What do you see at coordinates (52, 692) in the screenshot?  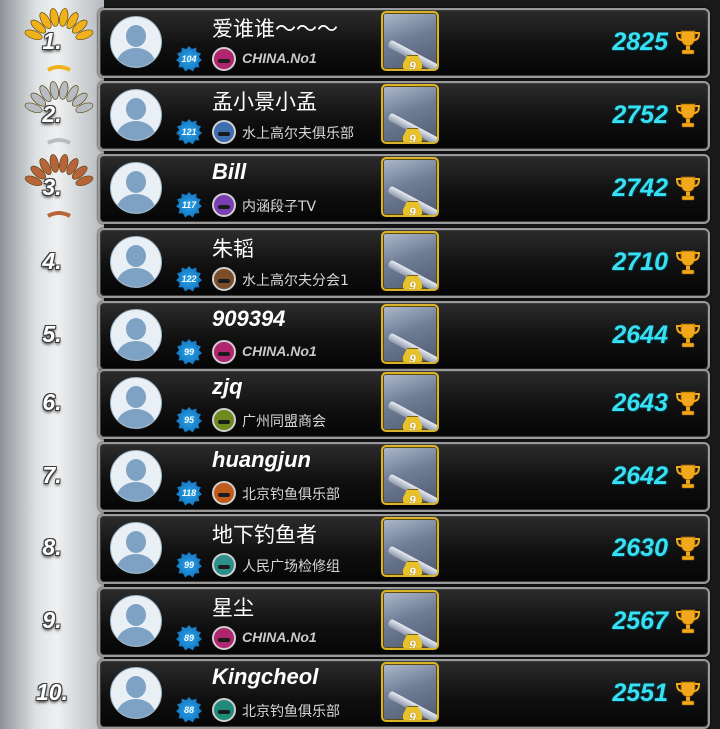 I see `rank-cell: 10.` at bounding box center [52, 692].